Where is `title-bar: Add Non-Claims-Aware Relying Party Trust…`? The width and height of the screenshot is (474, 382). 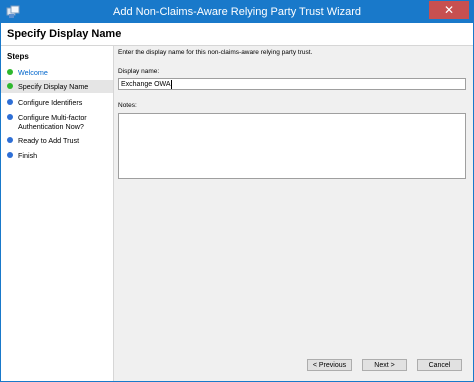
title-bar: Add Non-Claims-Aware Relying Party Trust… is located at coordinates (237, 12).